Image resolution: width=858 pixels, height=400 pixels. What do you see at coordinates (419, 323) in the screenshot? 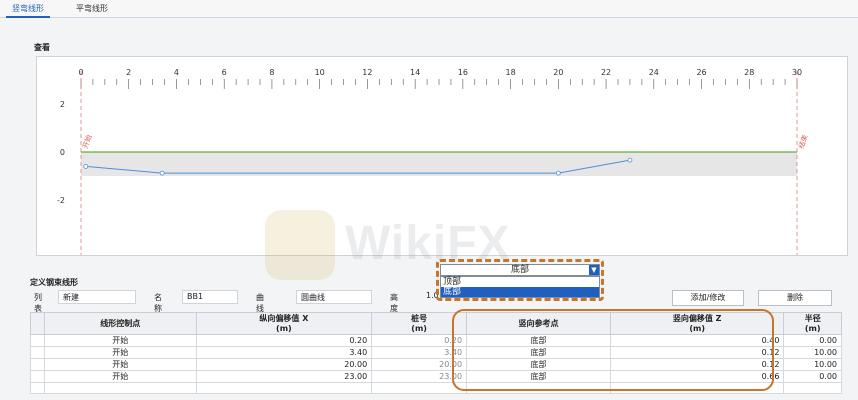
I see `header-station: 桩号 (m)` at bounding box center [419, 323].